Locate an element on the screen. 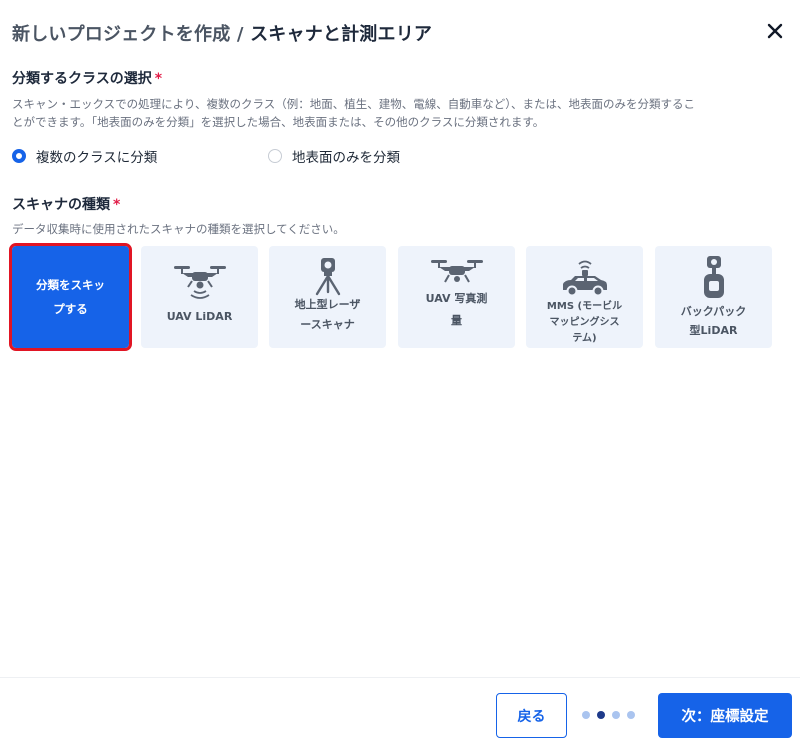 This screenshot has width=800, height=749. card-label-line1: 分類をスキッ is located at coordinates (70, 285).